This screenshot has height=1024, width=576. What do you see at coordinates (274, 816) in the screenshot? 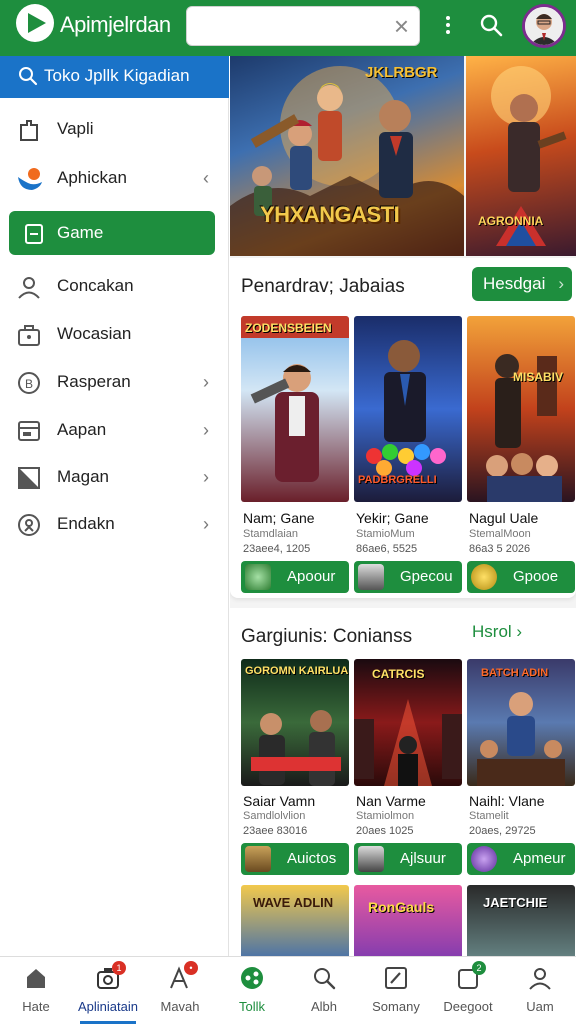
I see `game-publisher: Samdlolvlion` at bounding box center [274, 816].